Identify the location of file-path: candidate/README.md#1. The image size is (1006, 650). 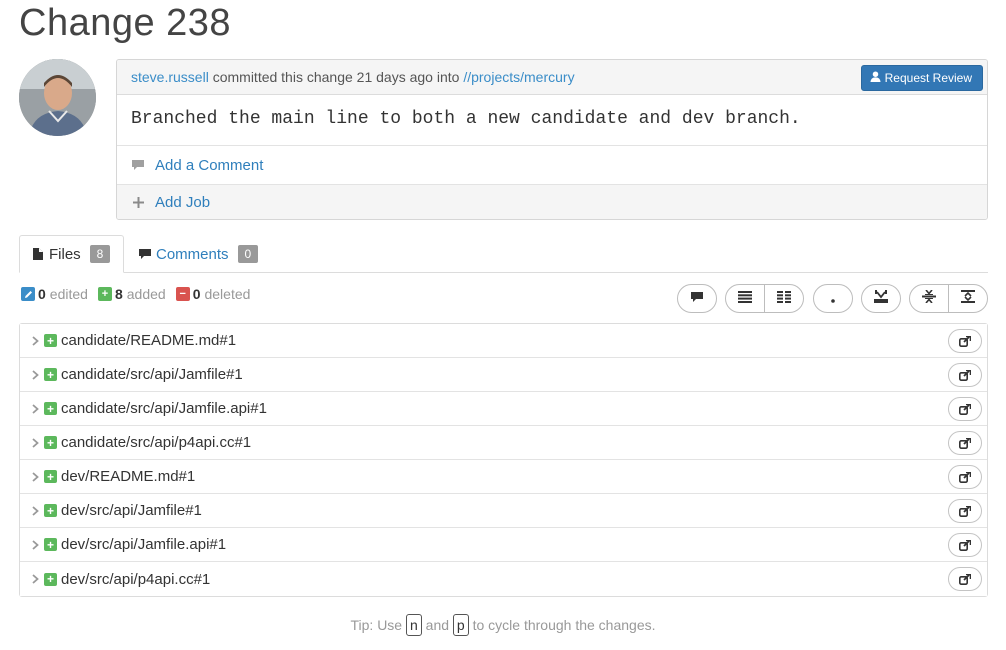
(148, 340).